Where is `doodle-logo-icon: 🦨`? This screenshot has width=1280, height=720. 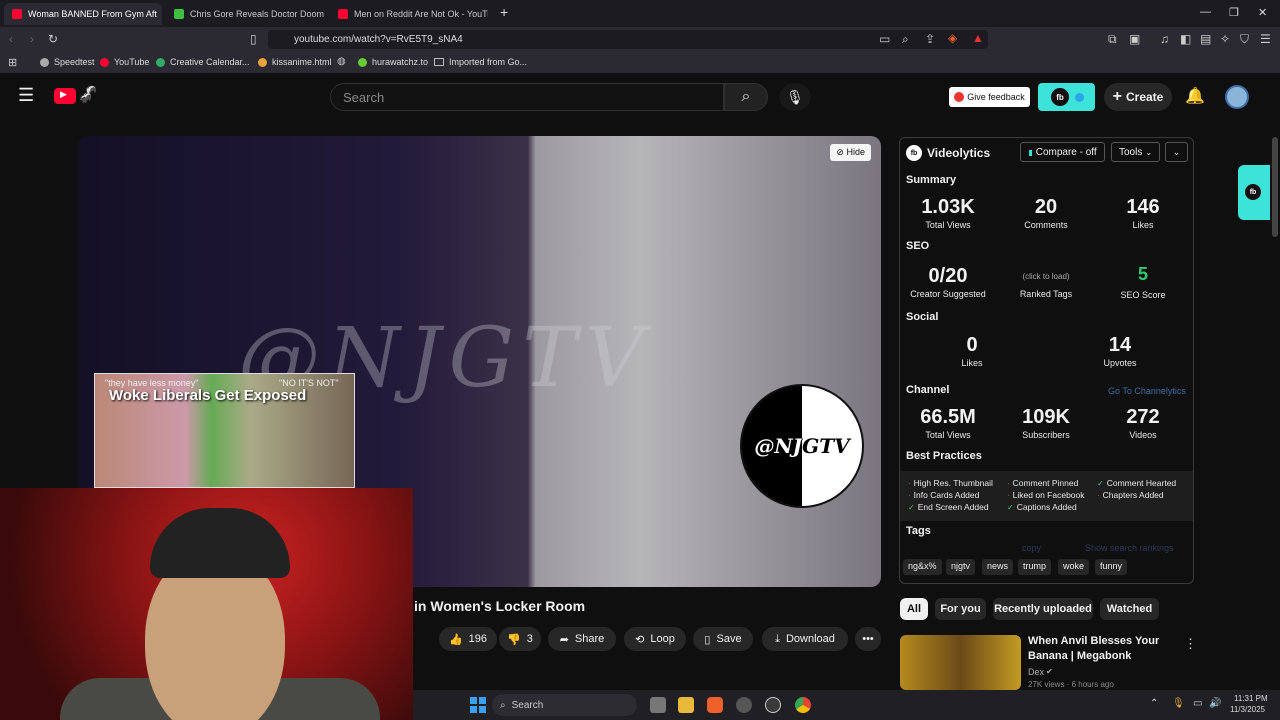 doodle-logo-icon: 🦨 is located at coordinates (88, 95).